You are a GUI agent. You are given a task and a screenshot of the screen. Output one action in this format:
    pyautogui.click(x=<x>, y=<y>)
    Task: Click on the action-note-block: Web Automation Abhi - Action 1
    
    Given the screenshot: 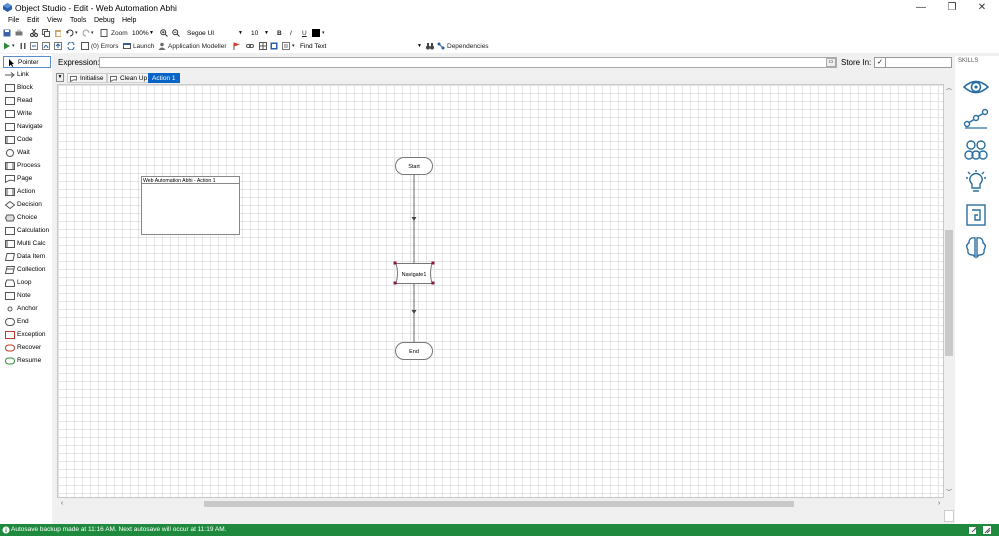 What is the action you would take?
    pyautogui.click(x=190, y=205)
    